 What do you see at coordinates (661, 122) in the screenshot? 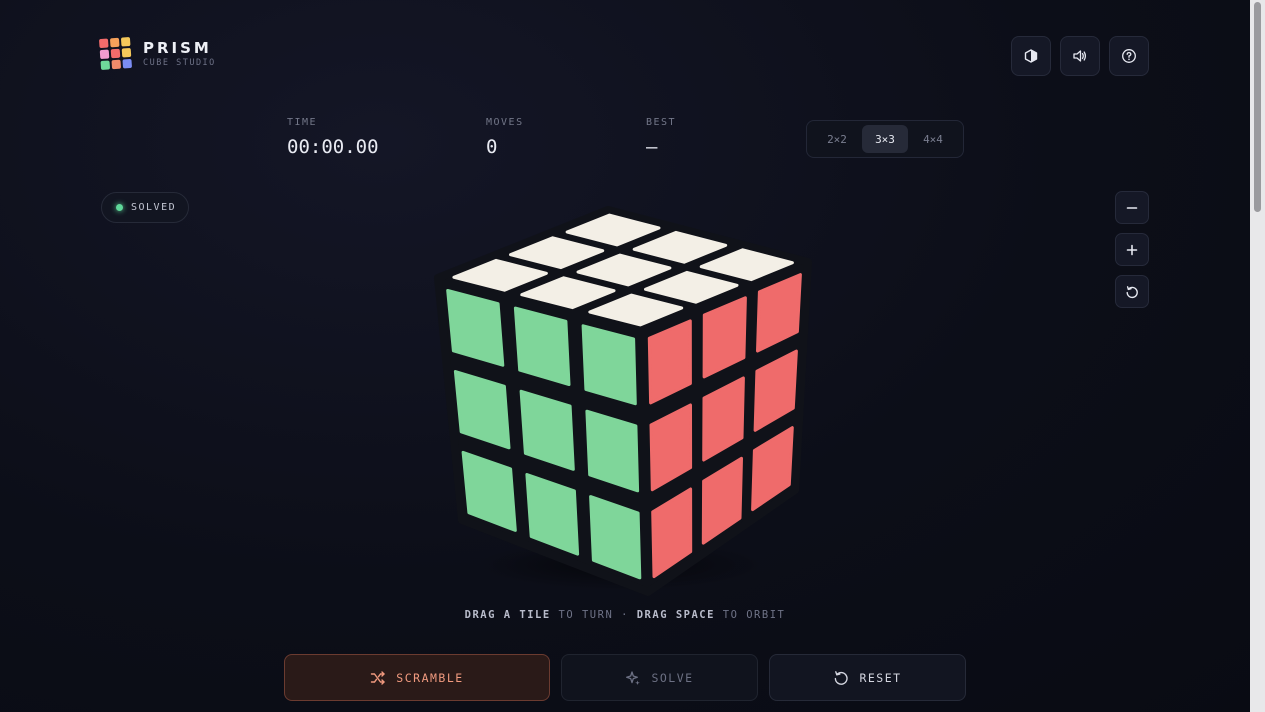
I see `best-label: BEST` at bounding box center [661, 122].